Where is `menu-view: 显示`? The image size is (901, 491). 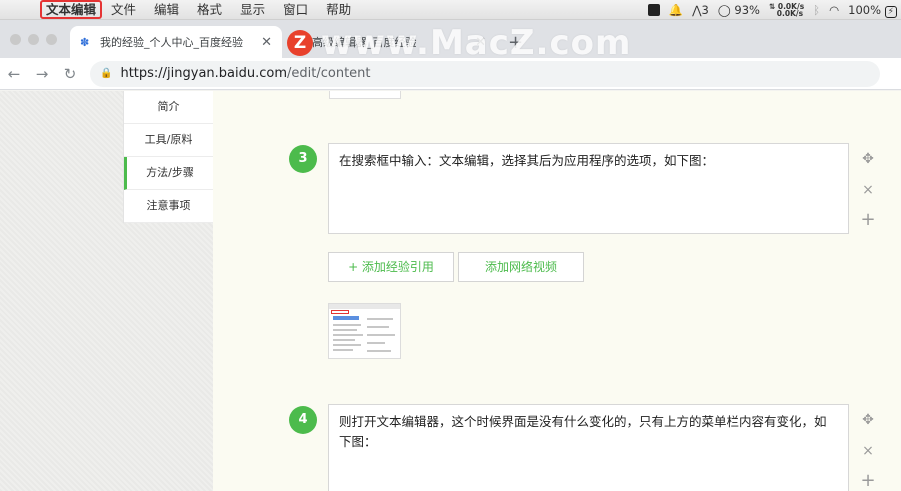
menu-view: 显示 is located at coordinates (252, 10).